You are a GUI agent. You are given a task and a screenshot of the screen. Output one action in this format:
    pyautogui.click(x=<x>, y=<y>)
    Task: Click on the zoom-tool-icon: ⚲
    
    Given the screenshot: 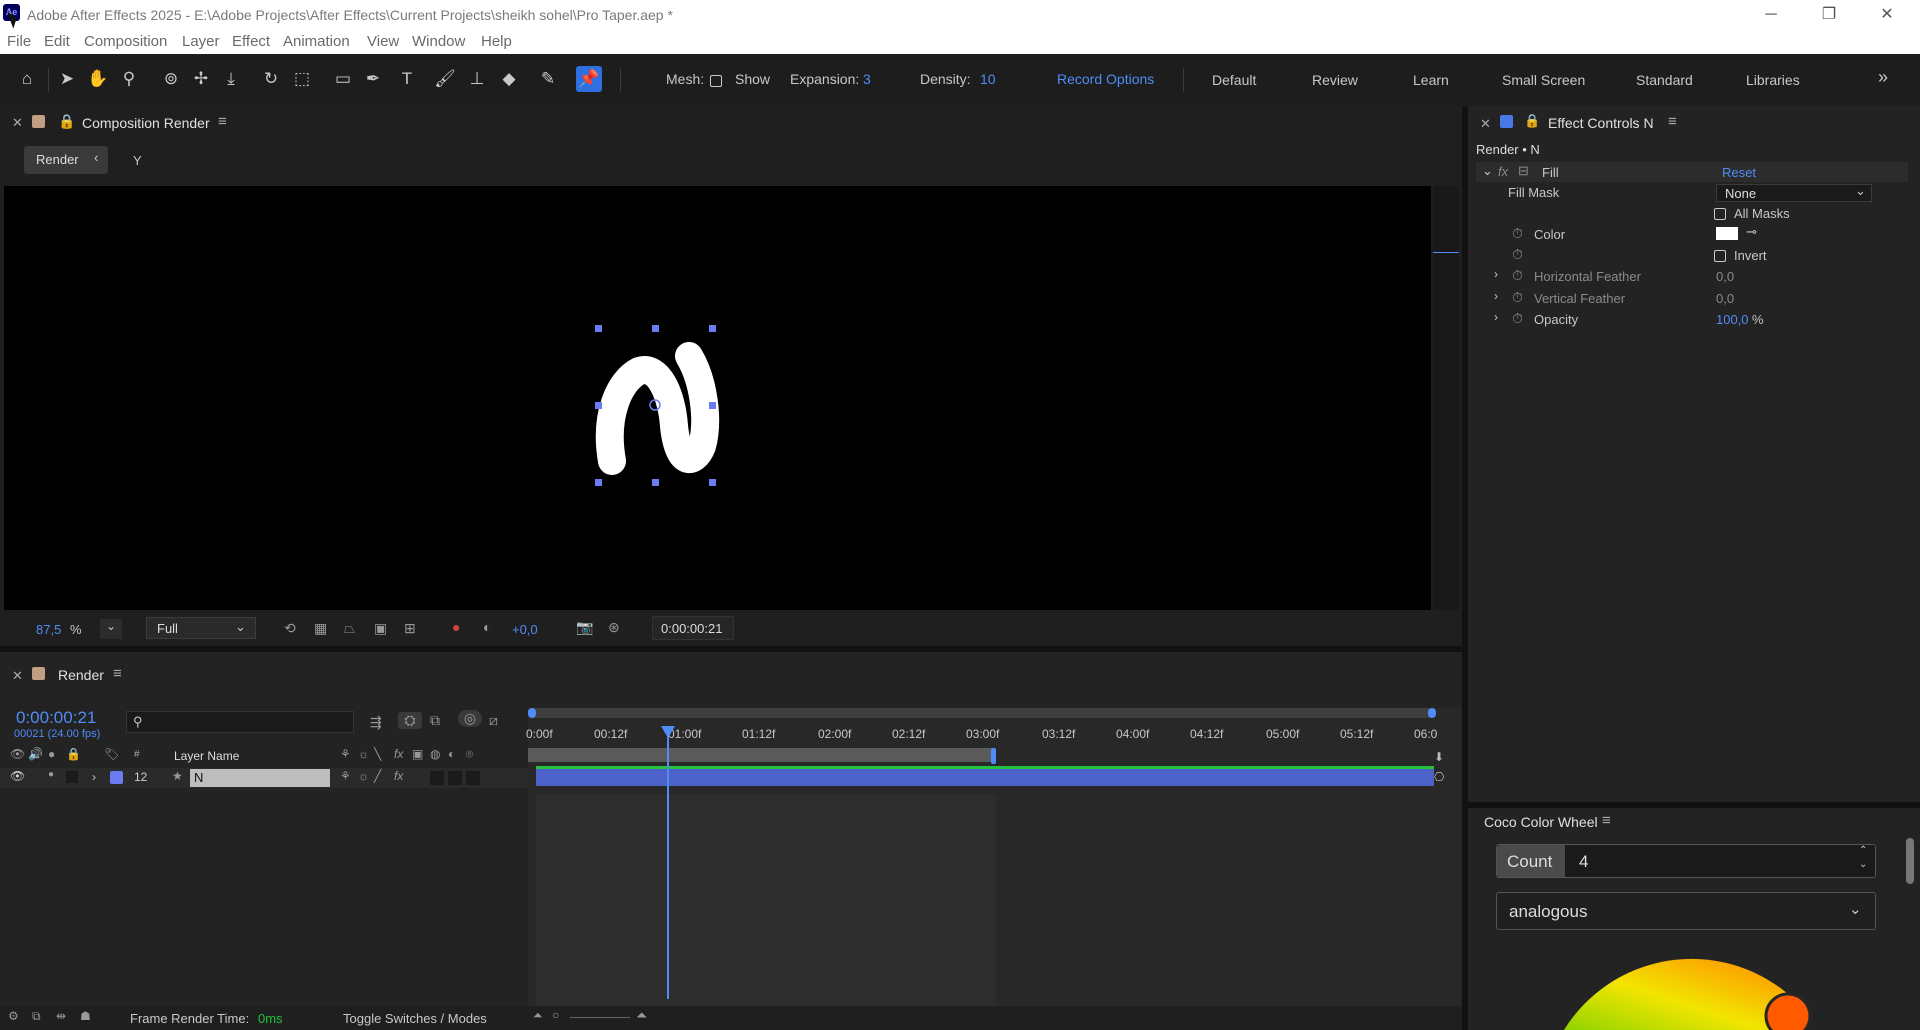 What is the action you would take?
    pyautogui.click(x=129, y=79)
    